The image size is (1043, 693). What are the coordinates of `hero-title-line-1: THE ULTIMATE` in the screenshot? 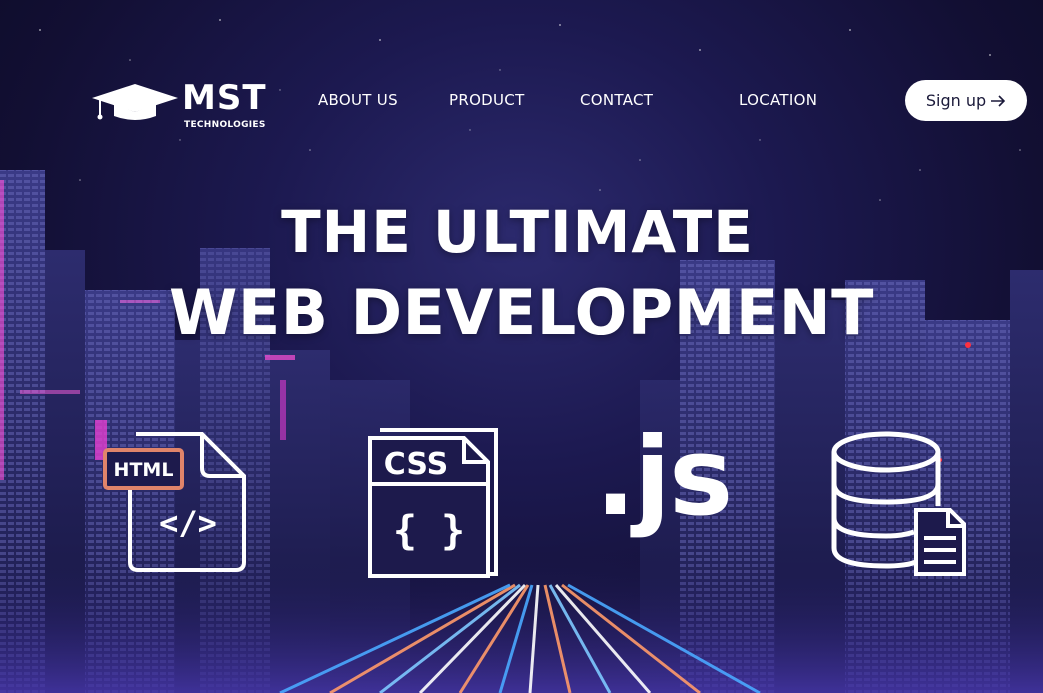 It's located at (517, 232).